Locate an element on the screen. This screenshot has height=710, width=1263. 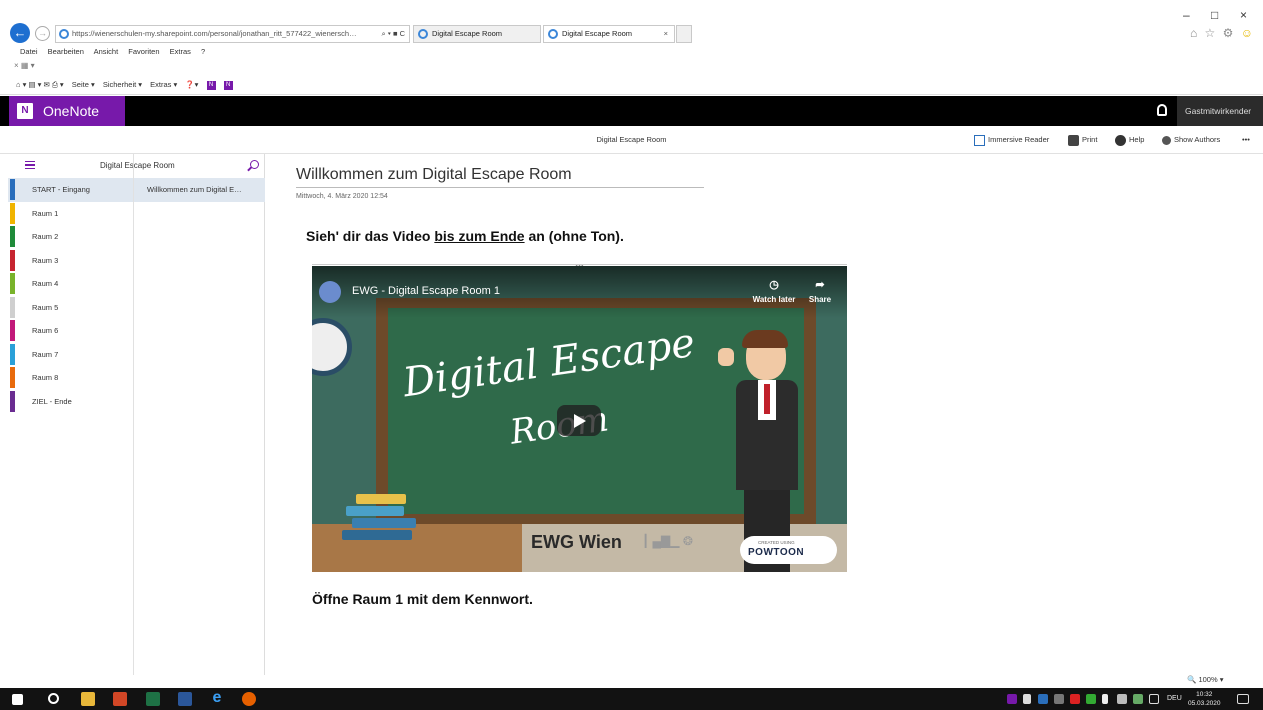
speaker-arrow-icon is located at coordinates (1105, 699).